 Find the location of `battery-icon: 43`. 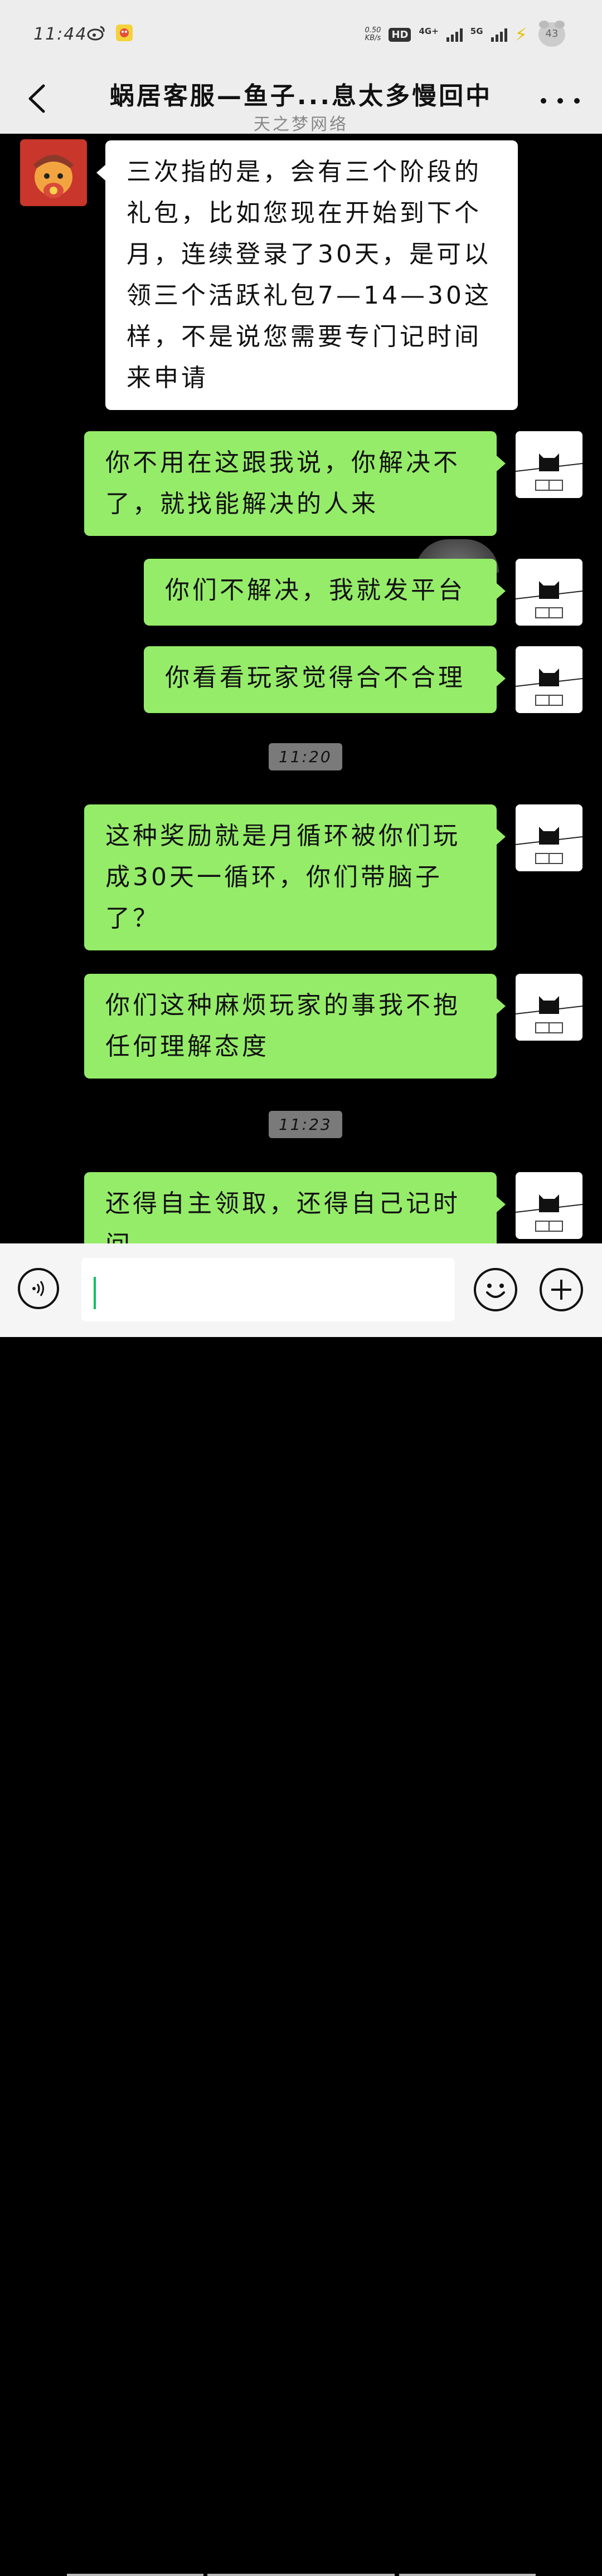

battery-icon: 43 is located at coordinates (552, 34).